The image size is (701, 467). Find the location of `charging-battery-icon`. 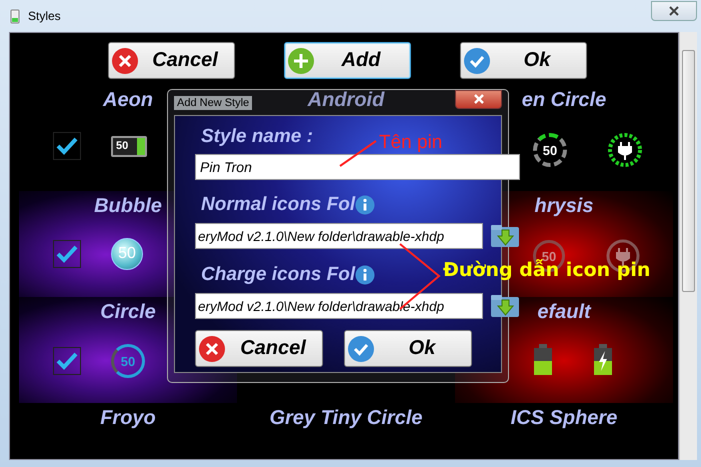

charging-battery-icon is located at coordinates (603, 360).